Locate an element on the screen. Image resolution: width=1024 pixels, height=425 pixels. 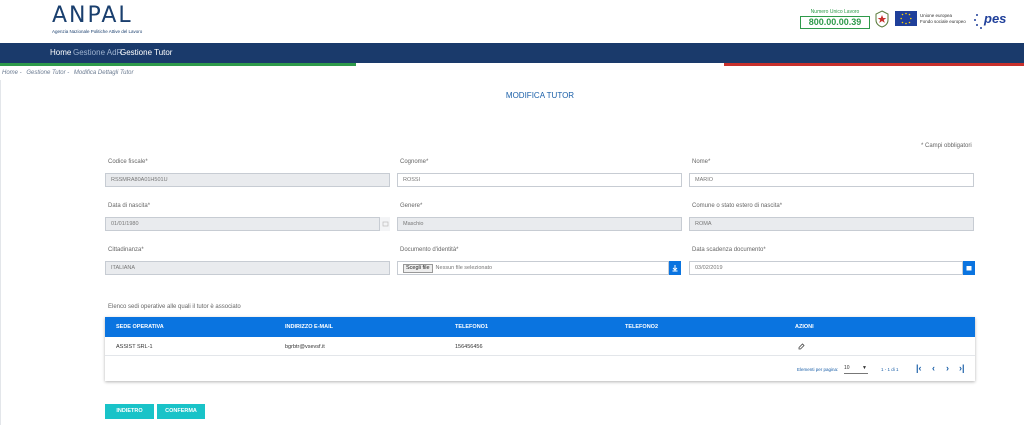
required-fields-note: * Campi obbligatori is located at coordinates (946, 146).